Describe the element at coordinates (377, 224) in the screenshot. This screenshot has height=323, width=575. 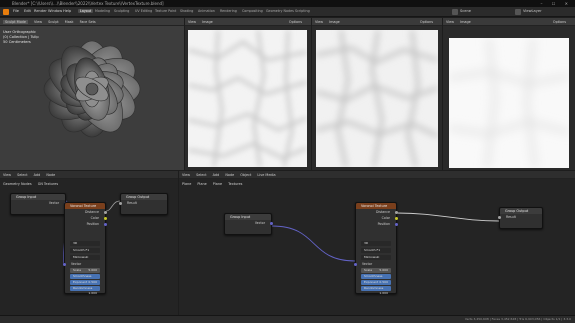
I see `node-right-output-position: Position` at that location.